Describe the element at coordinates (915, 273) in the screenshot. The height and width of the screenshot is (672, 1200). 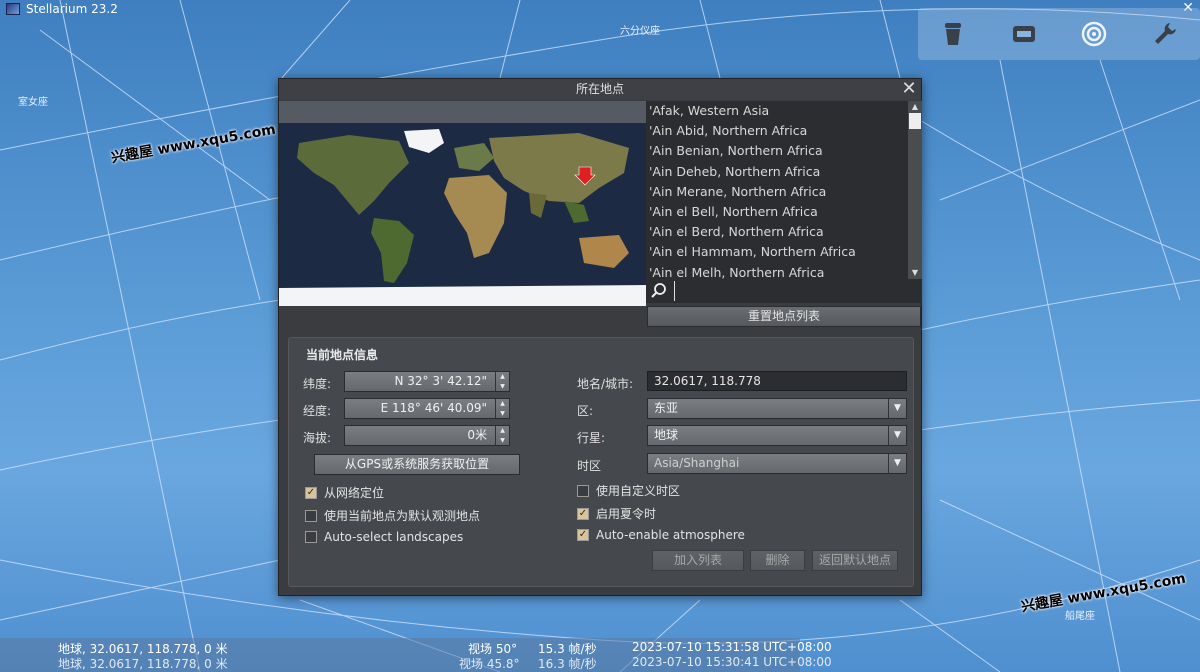
I see `scroll-down-arrow-icon: ▼` at that location.